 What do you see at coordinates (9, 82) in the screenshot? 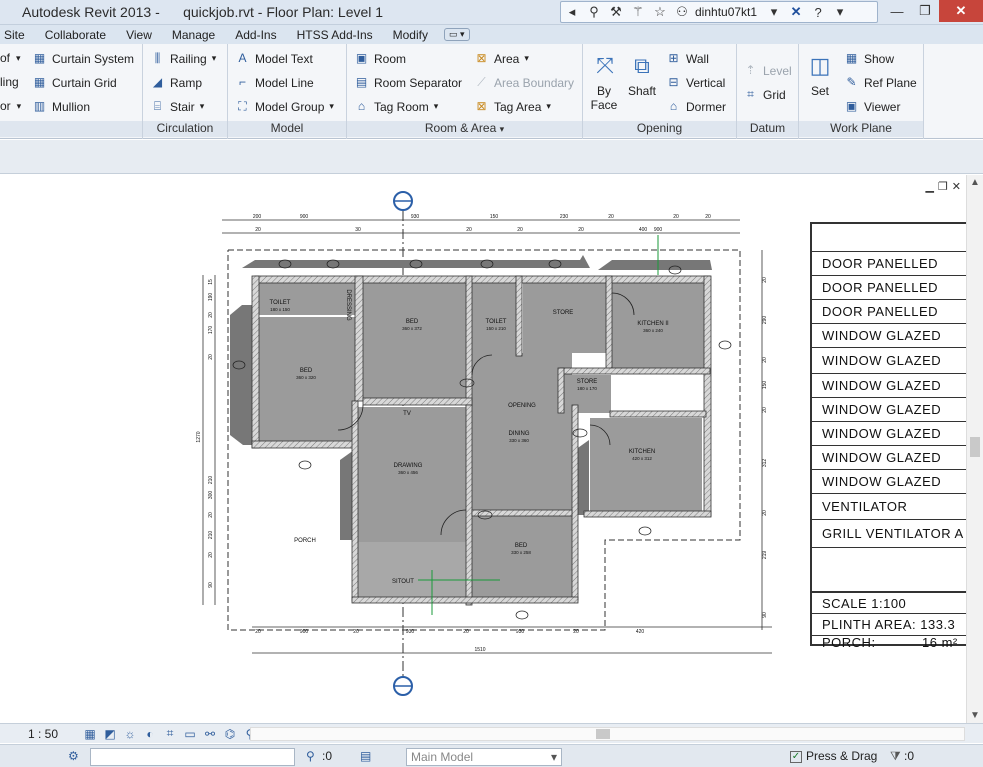
I see `ceiling-button: ling` at bounding box center [9, 82].